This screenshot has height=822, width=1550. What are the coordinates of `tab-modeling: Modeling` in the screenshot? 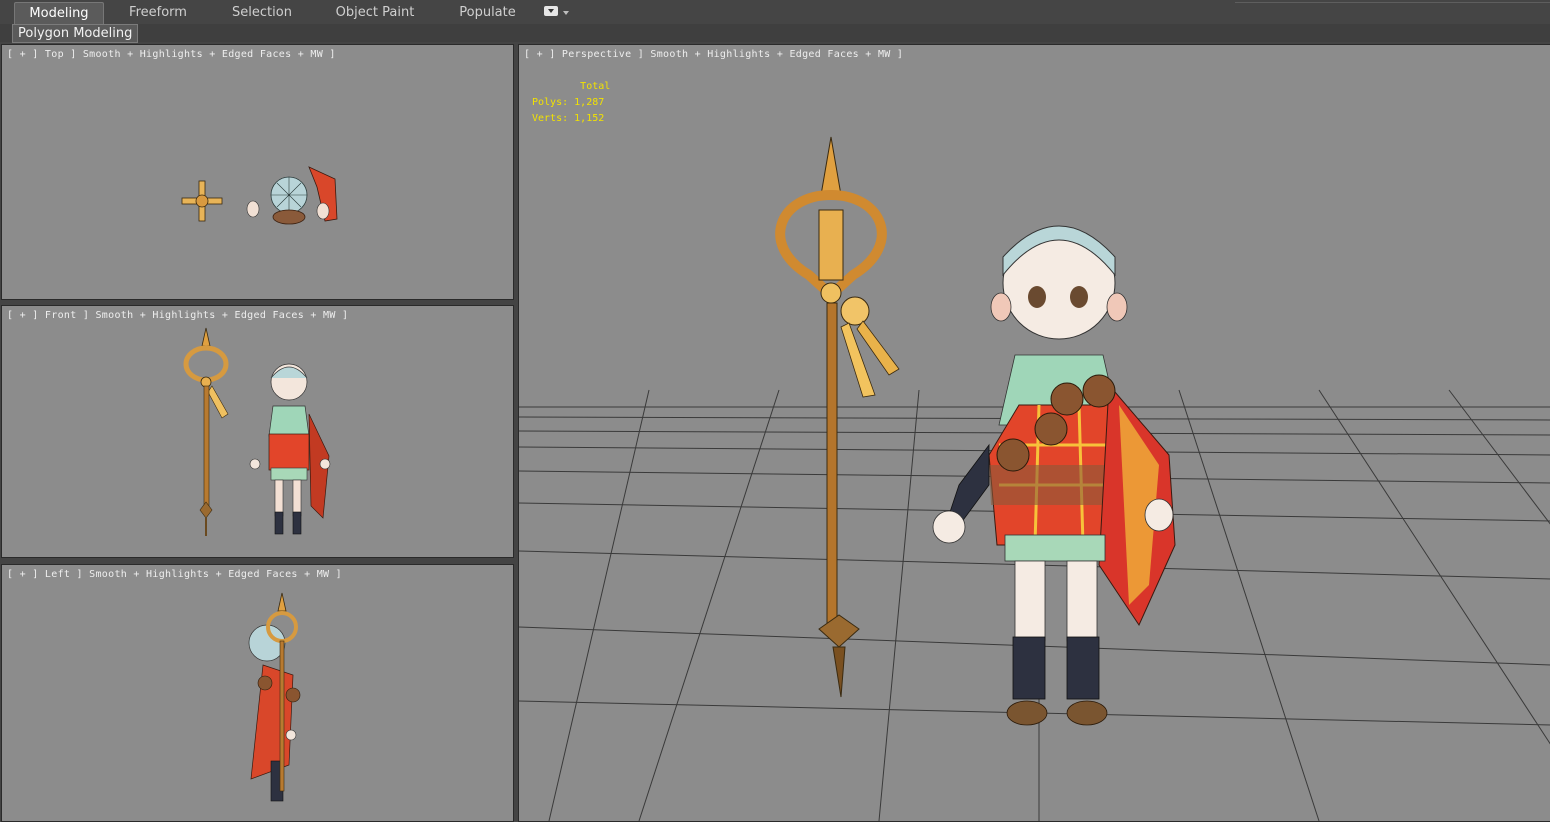 It's located at (59, 13).